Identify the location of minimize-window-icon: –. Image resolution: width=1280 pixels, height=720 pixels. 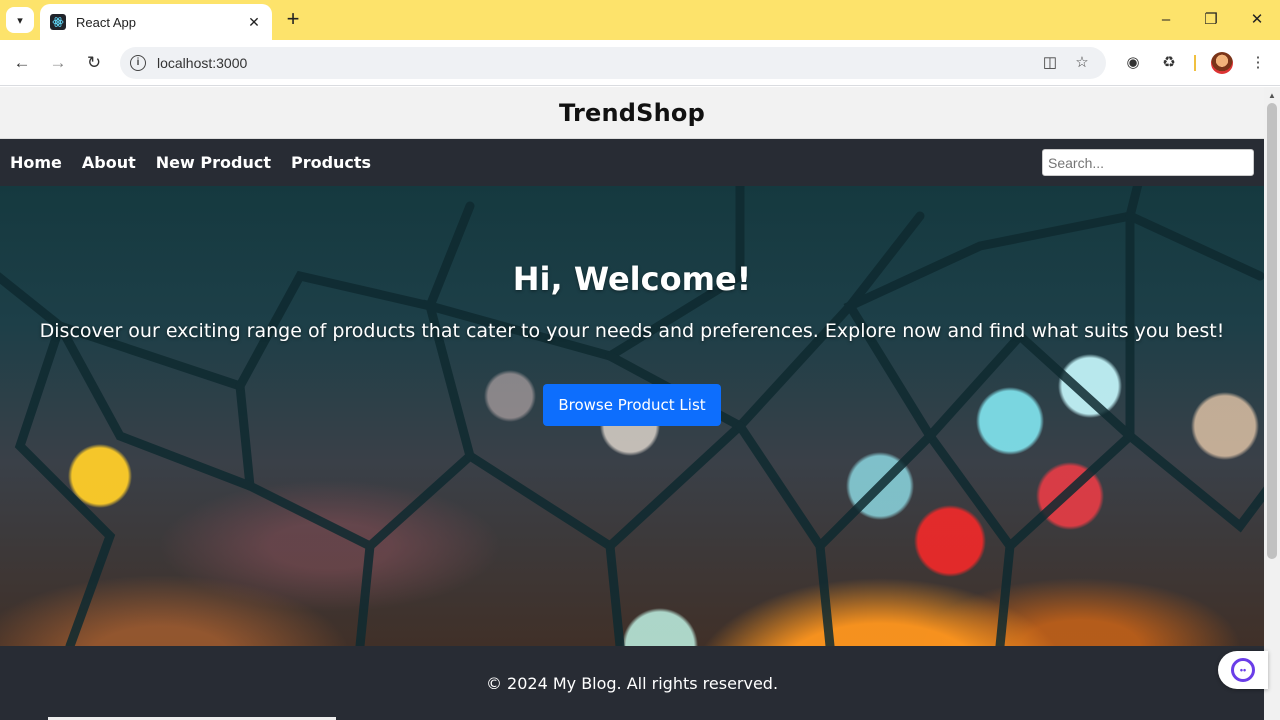
(1166, 20).